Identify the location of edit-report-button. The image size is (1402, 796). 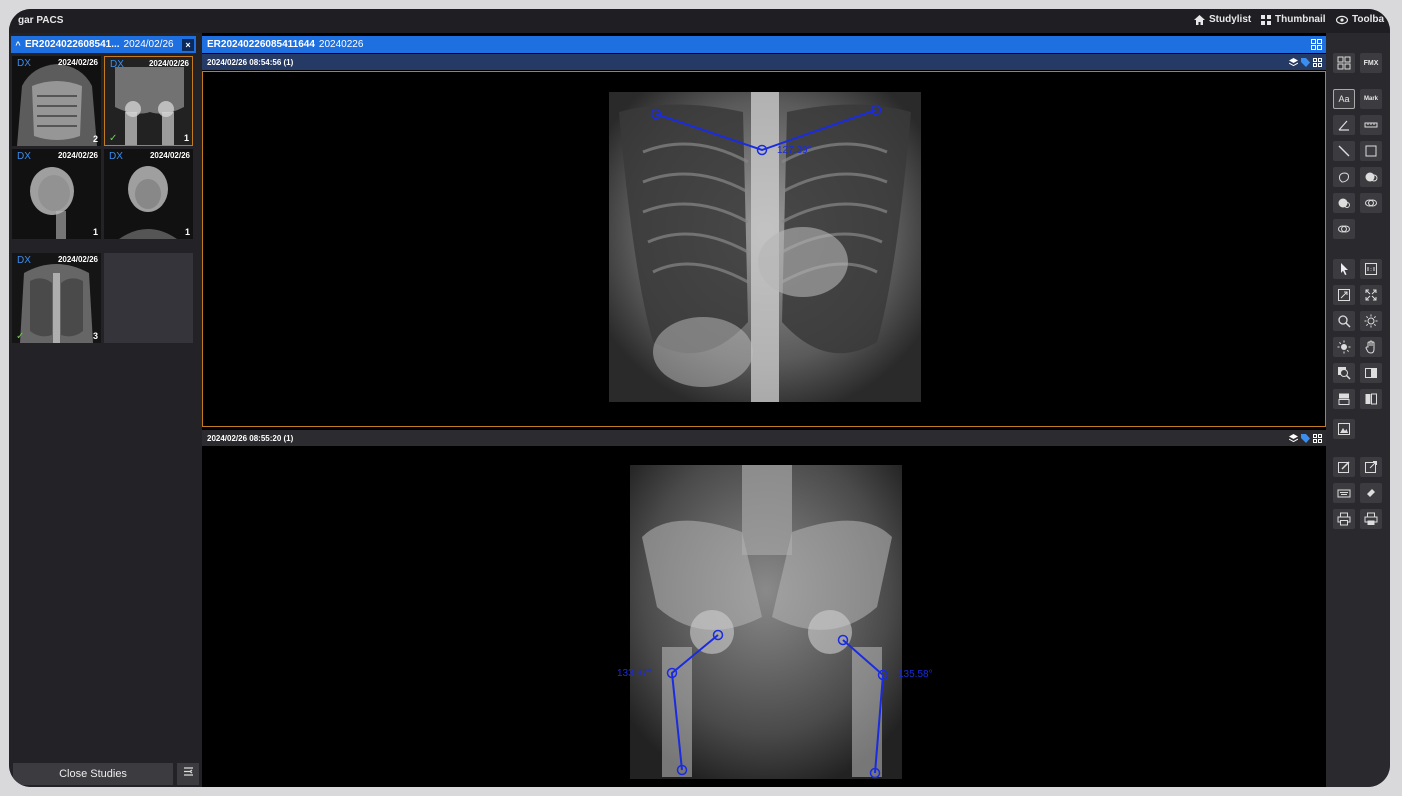
(1344, 467).